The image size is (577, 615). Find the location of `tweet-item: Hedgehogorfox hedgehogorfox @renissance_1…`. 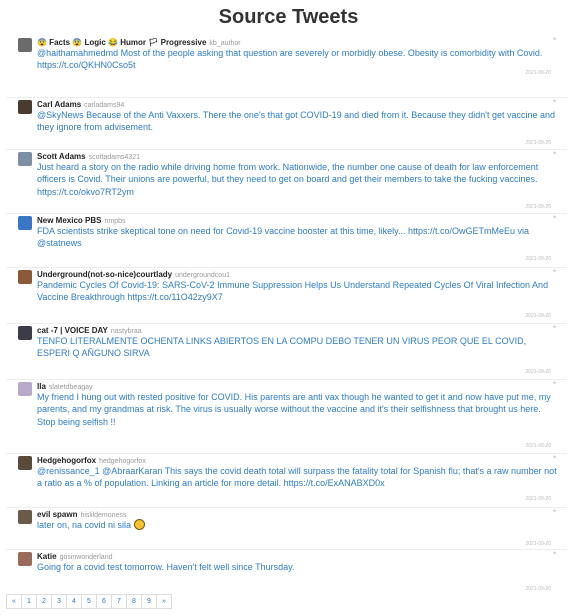

tweet-item: Hedgehogorfox hedgehogorfox @renissance_1… is located at coordinates (286, 481).